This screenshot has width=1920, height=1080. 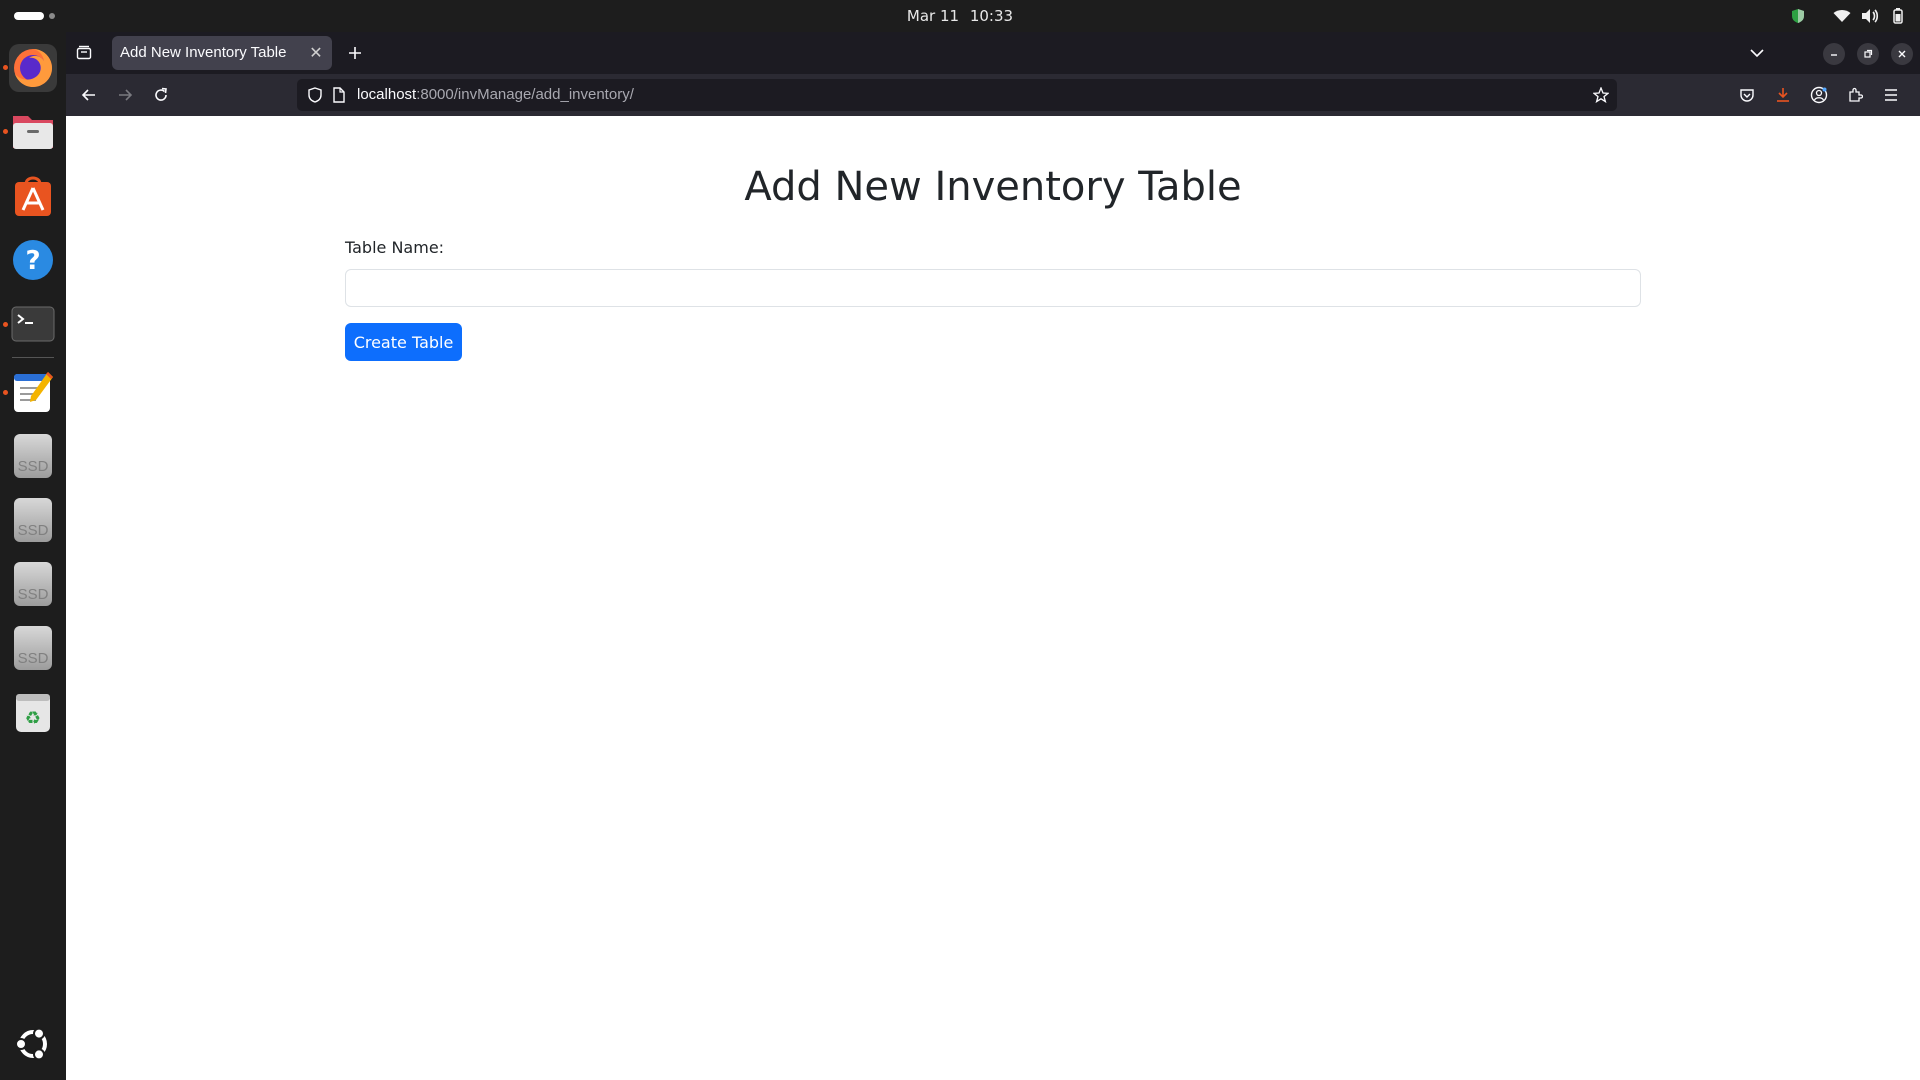 I want to click on url-bar: localhost:8000/invManage/add_inventory/, so click(x=957, y=95).